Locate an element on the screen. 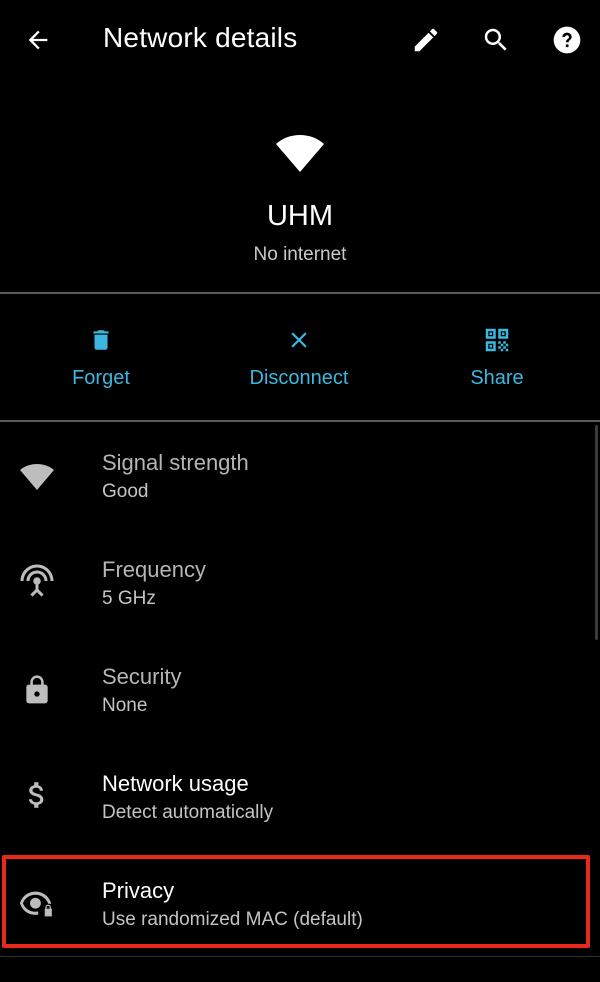 Image resolution: width=600 pixels, height=982 pixels. qr-code-icon is located at coordinates (497, 340).